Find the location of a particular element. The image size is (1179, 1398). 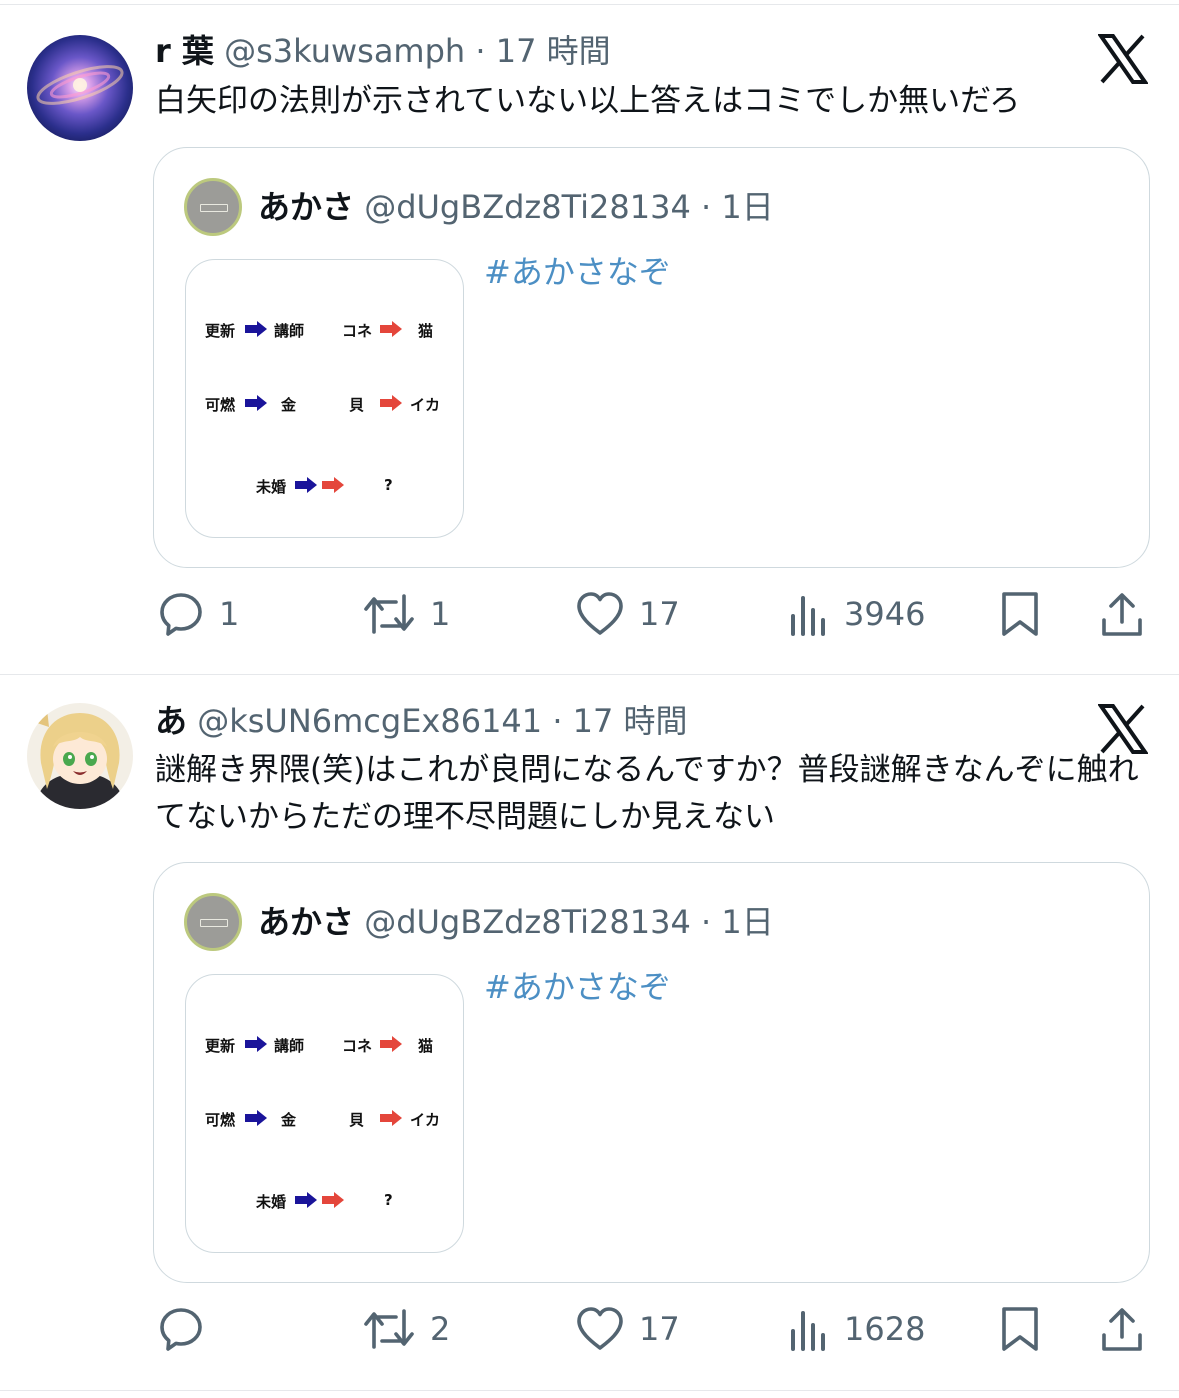

reply-count: 1 is located at coordinates (229, 614).